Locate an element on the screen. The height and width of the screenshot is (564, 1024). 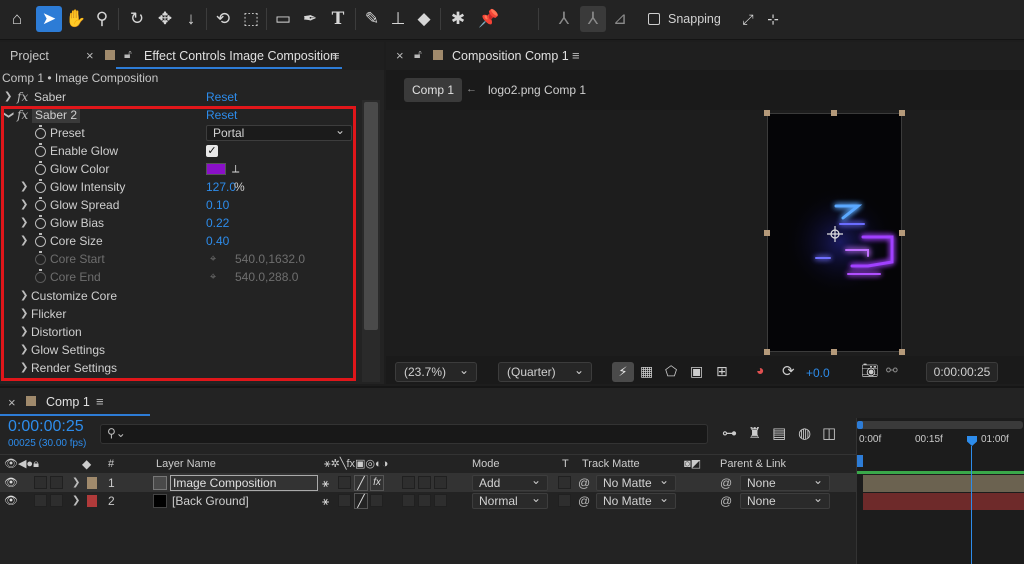
layer-name-header: Layer Name is located at coordinates (186, 464).